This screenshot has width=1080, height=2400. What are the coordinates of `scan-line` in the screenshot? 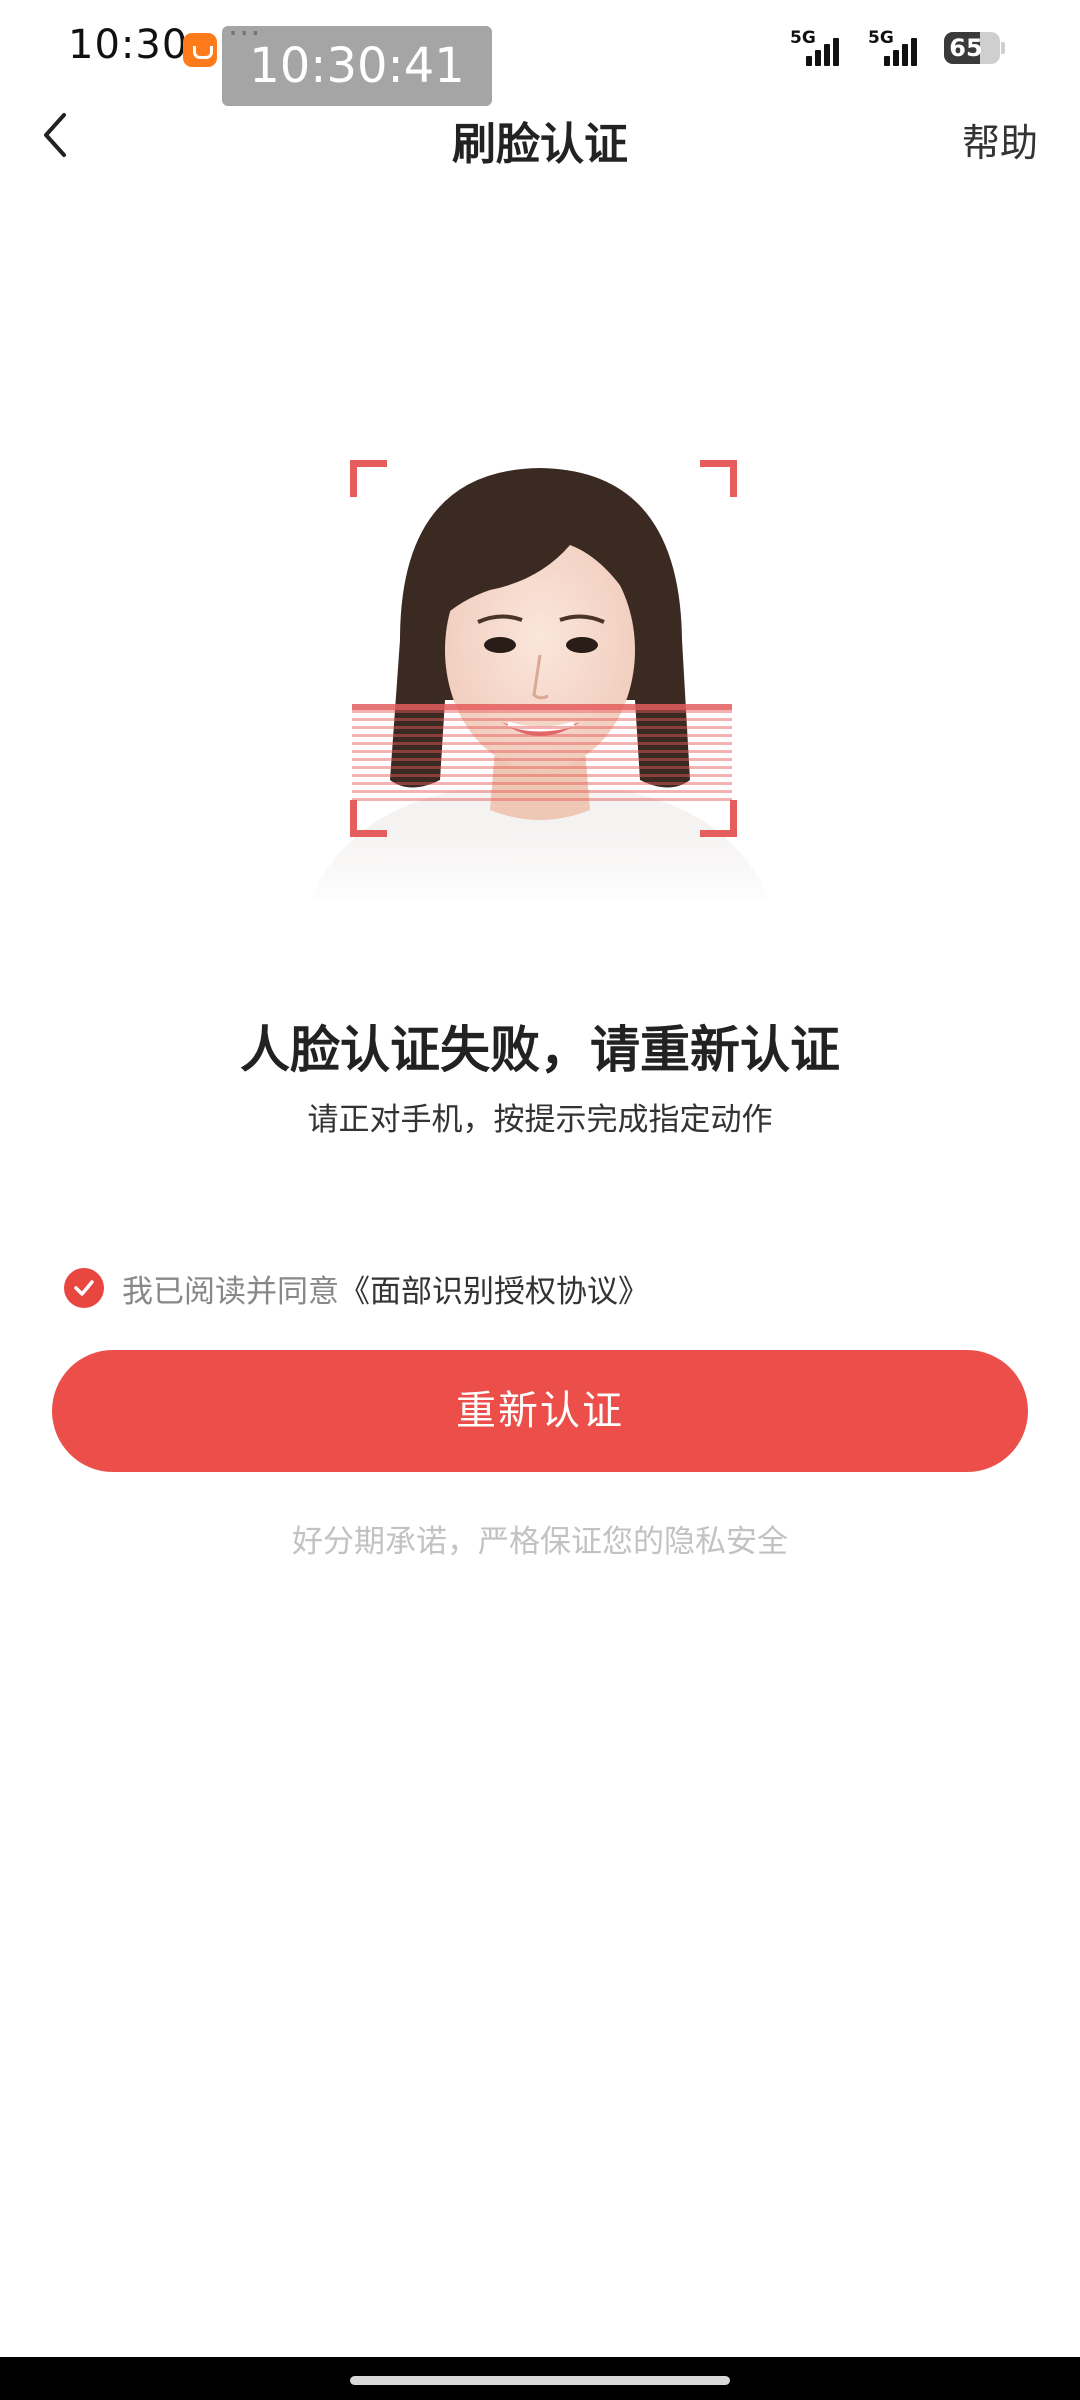 It's located at (542, 753).